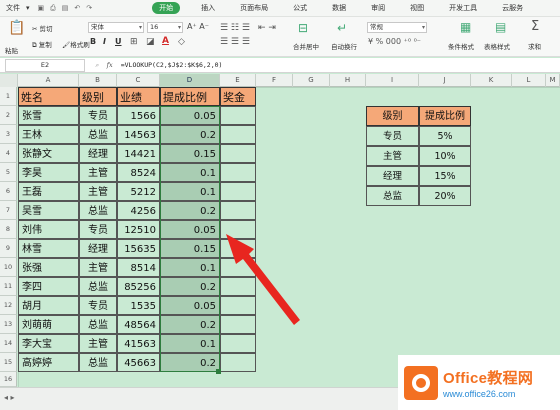  What do you see at coordinates (263, 279) in the screenshot?
I see `annotation-arrow-icon` at bounding box center [263, 279].